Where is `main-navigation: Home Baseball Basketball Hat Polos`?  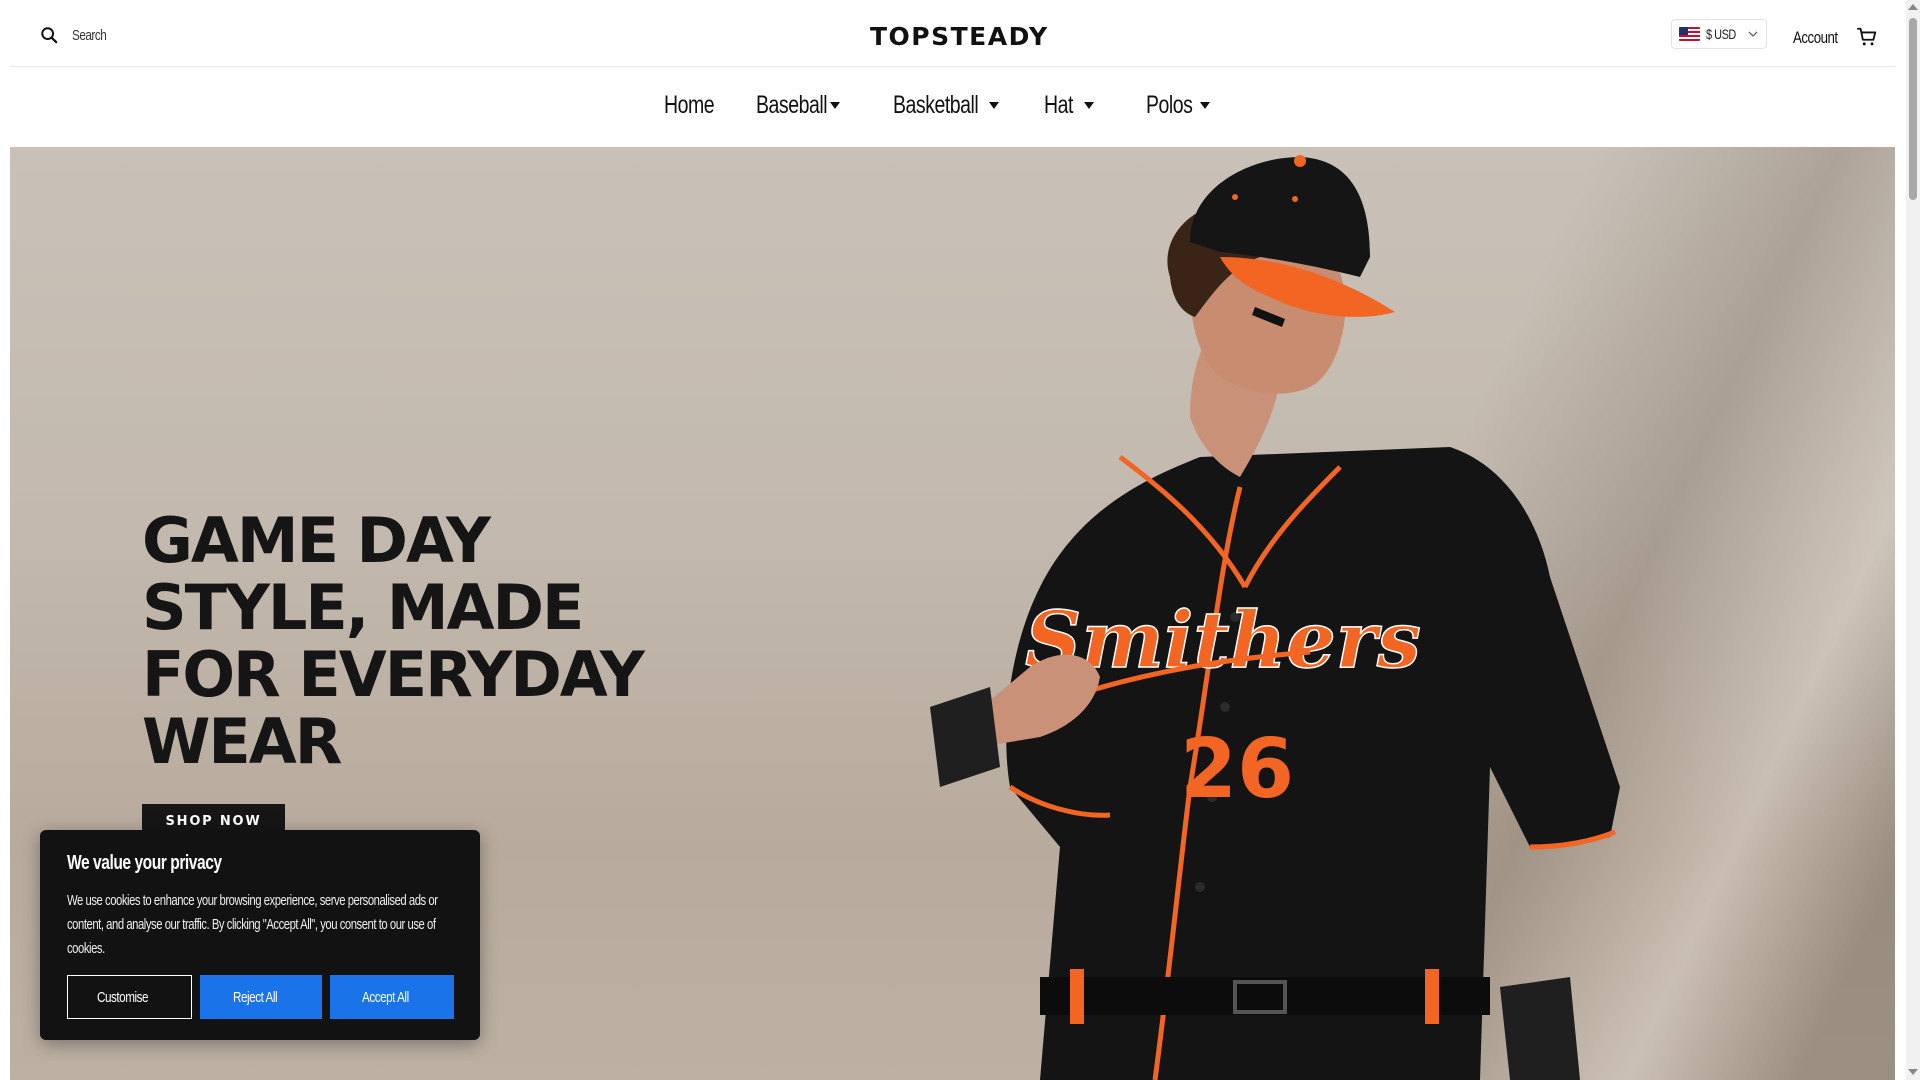
main-navigation: Home Baseball Basketball Hat Polos is located at coordinates (952, 107).